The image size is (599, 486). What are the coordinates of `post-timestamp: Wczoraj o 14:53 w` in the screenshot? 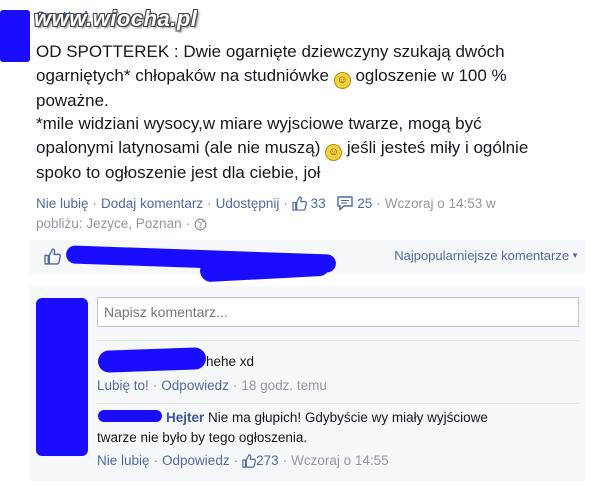 It's located at (440, 203).